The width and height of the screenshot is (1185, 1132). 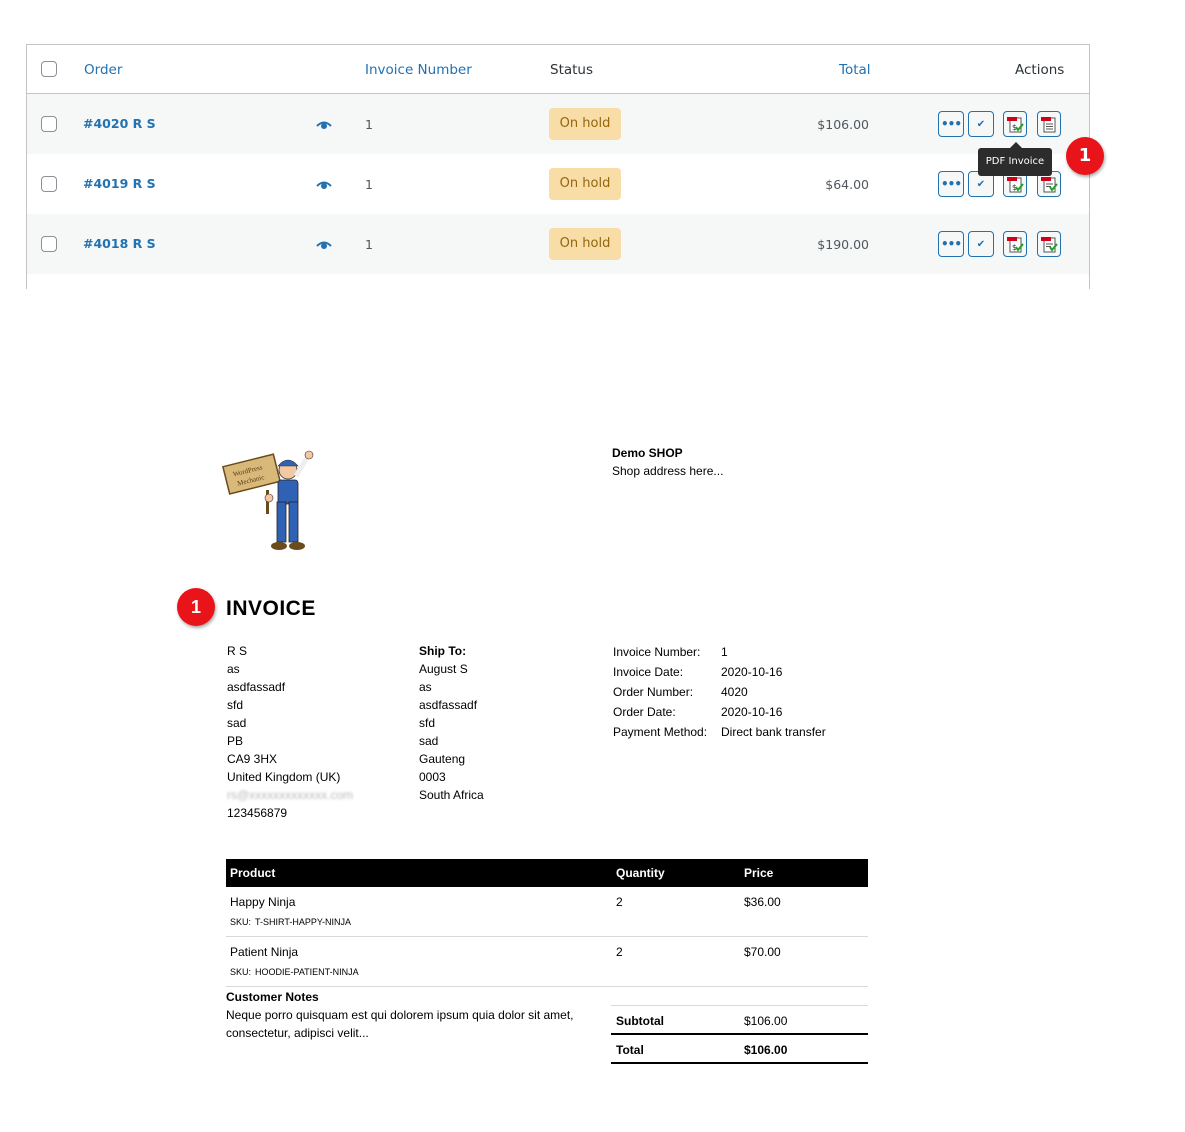 I want to click on pdf-invoice-tooltip: PDF Invoice, so click(x=1015, y=159).